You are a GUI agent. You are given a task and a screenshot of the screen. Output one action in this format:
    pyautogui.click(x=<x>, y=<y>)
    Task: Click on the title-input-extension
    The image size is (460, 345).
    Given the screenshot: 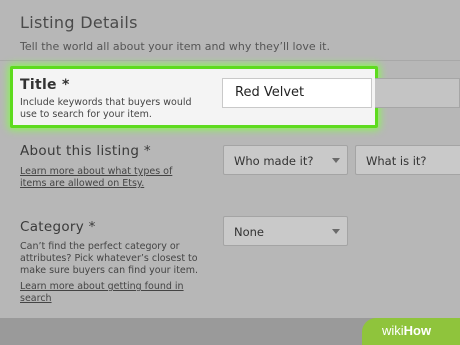 What is the action you would take?
    pyautogui.click(x=417, y=93)
    